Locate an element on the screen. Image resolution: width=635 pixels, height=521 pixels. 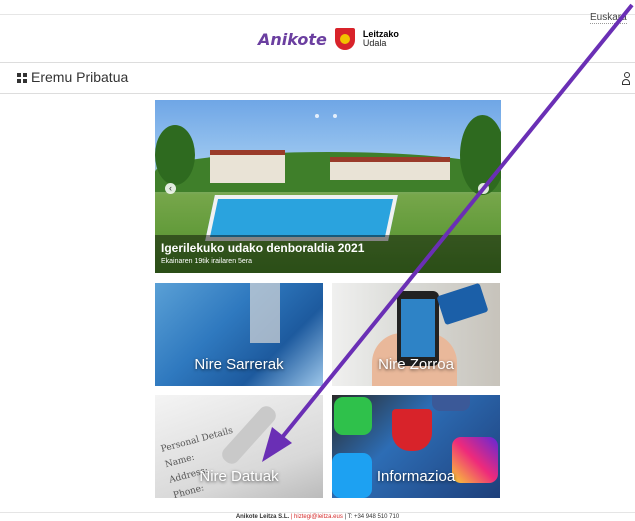
credit-card-icon is located at coordinates (462, 304).